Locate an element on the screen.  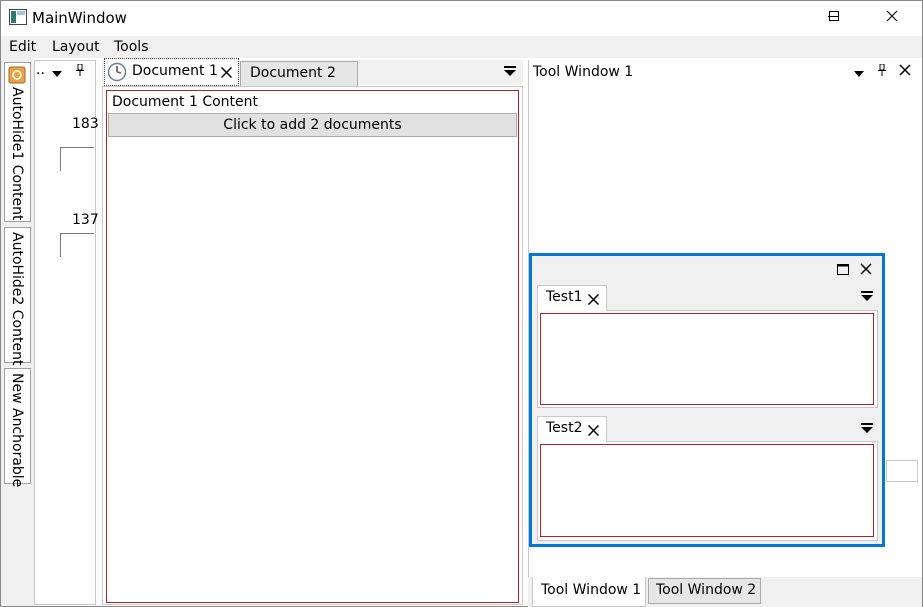
floating-close-button is located at coordinates (866, 271).